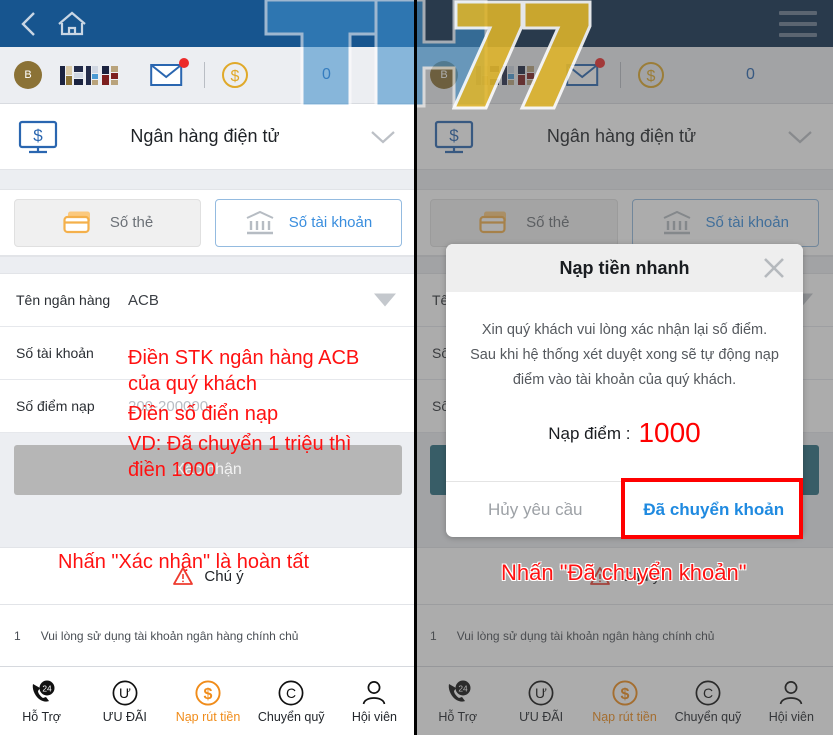 This screenshot has width=833, height=735. What do you see at coordinates (208, 716) in the screenshot?
I see `nav-label: Nạp rút tiền` at bounding box center [208, 716].